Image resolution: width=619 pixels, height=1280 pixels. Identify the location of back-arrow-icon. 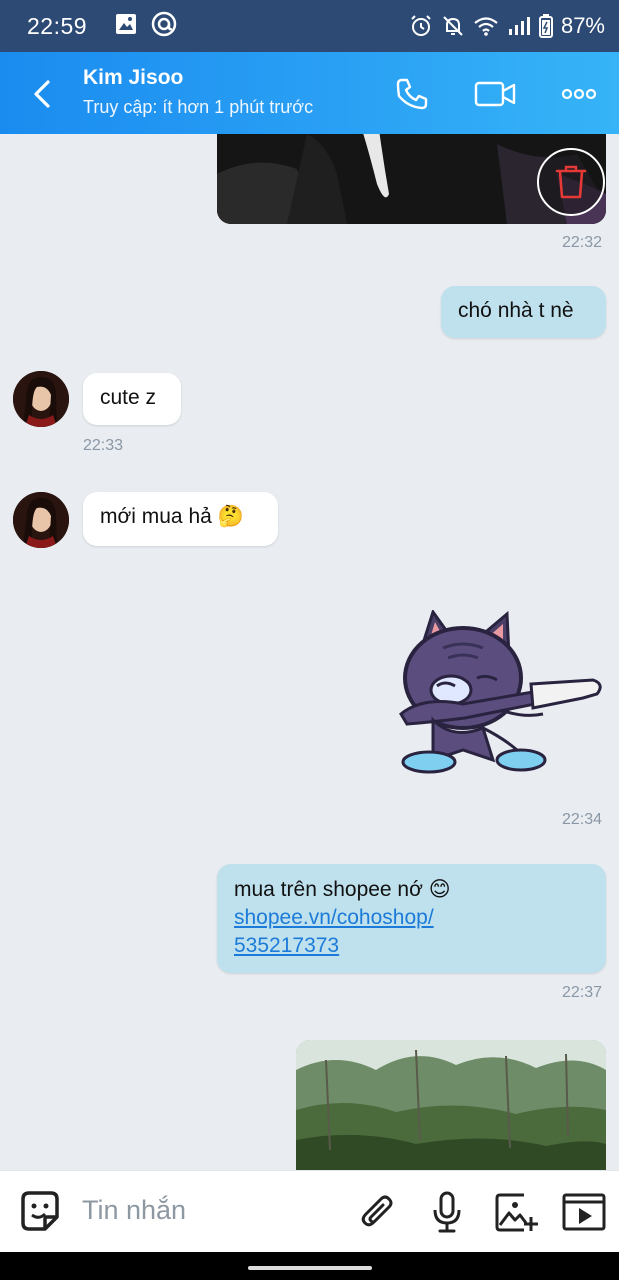
(42, 94).